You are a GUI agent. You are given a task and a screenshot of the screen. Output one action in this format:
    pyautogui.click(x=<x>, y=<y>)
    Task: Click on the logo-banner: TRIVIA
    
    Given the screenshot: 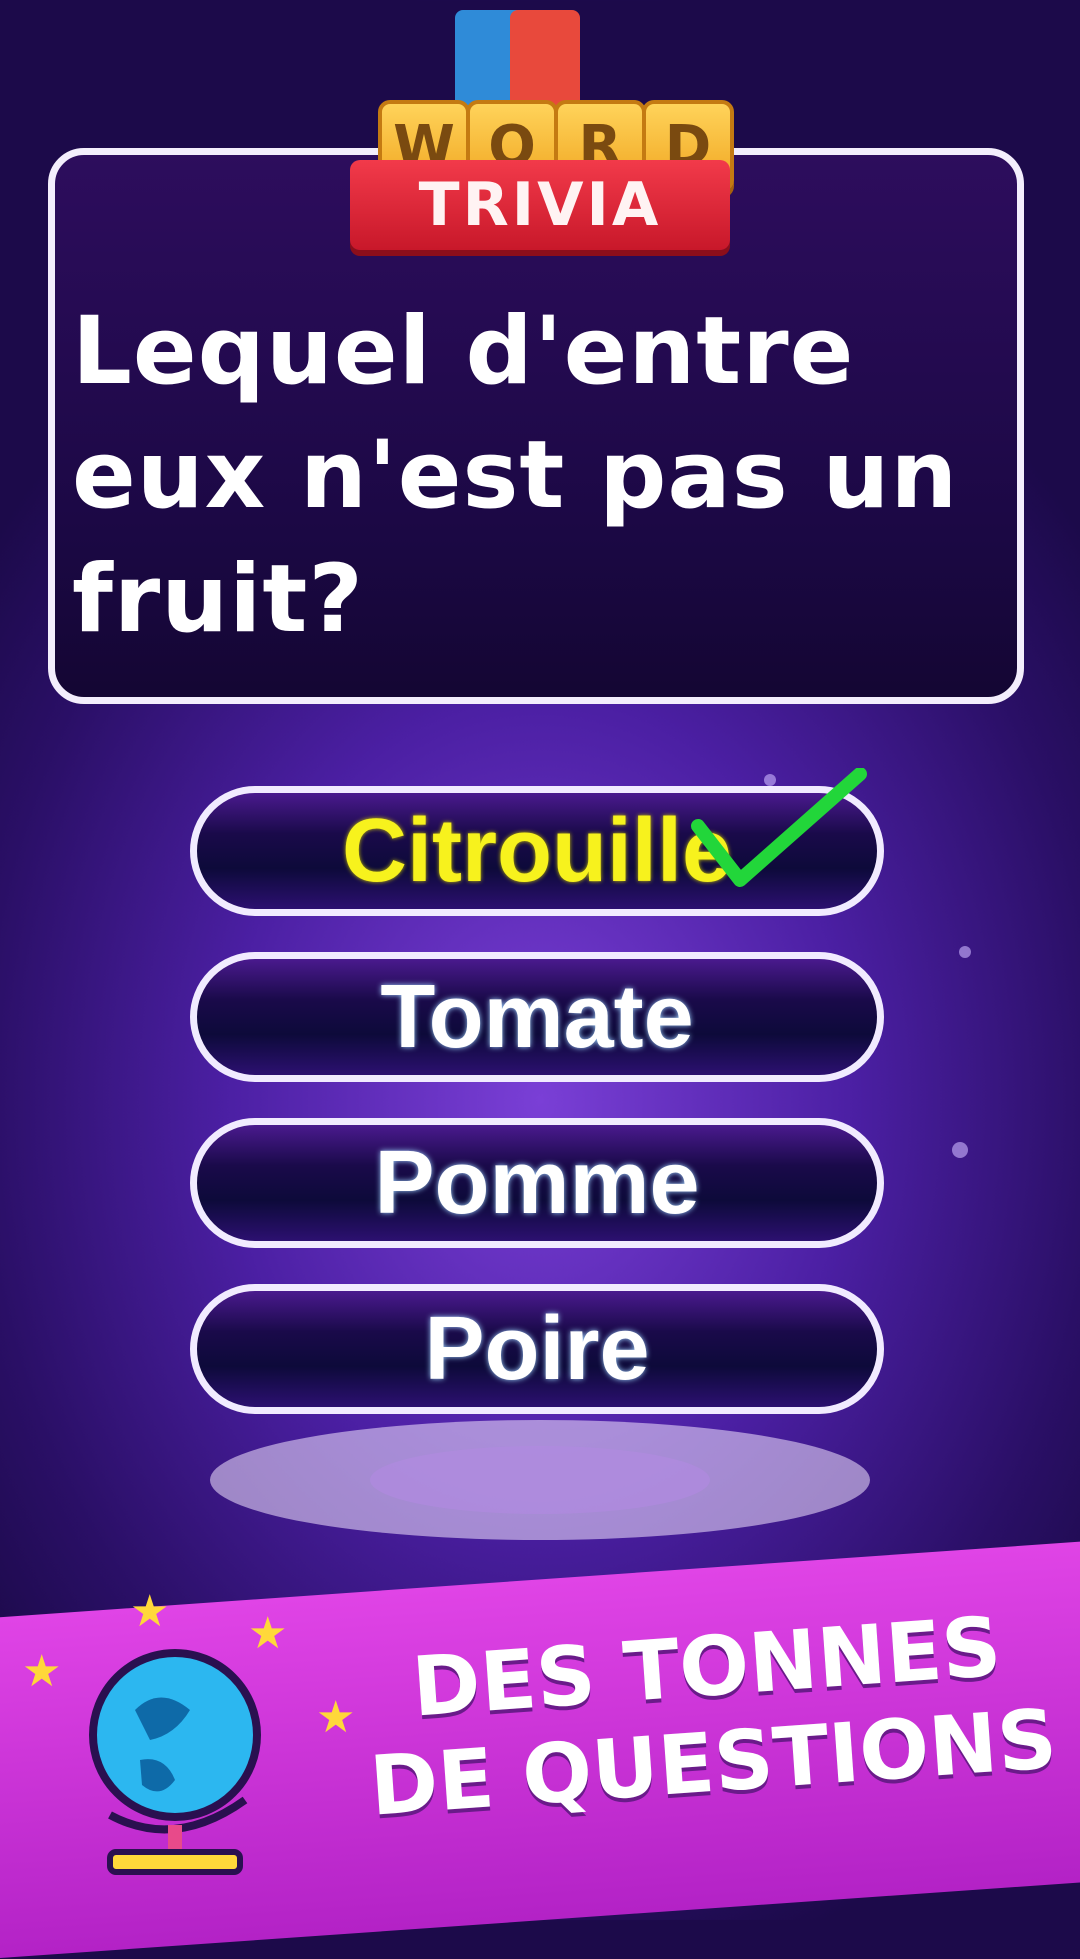 What is the action you would take?
    pyautogui.click(x=540, y=205)
    